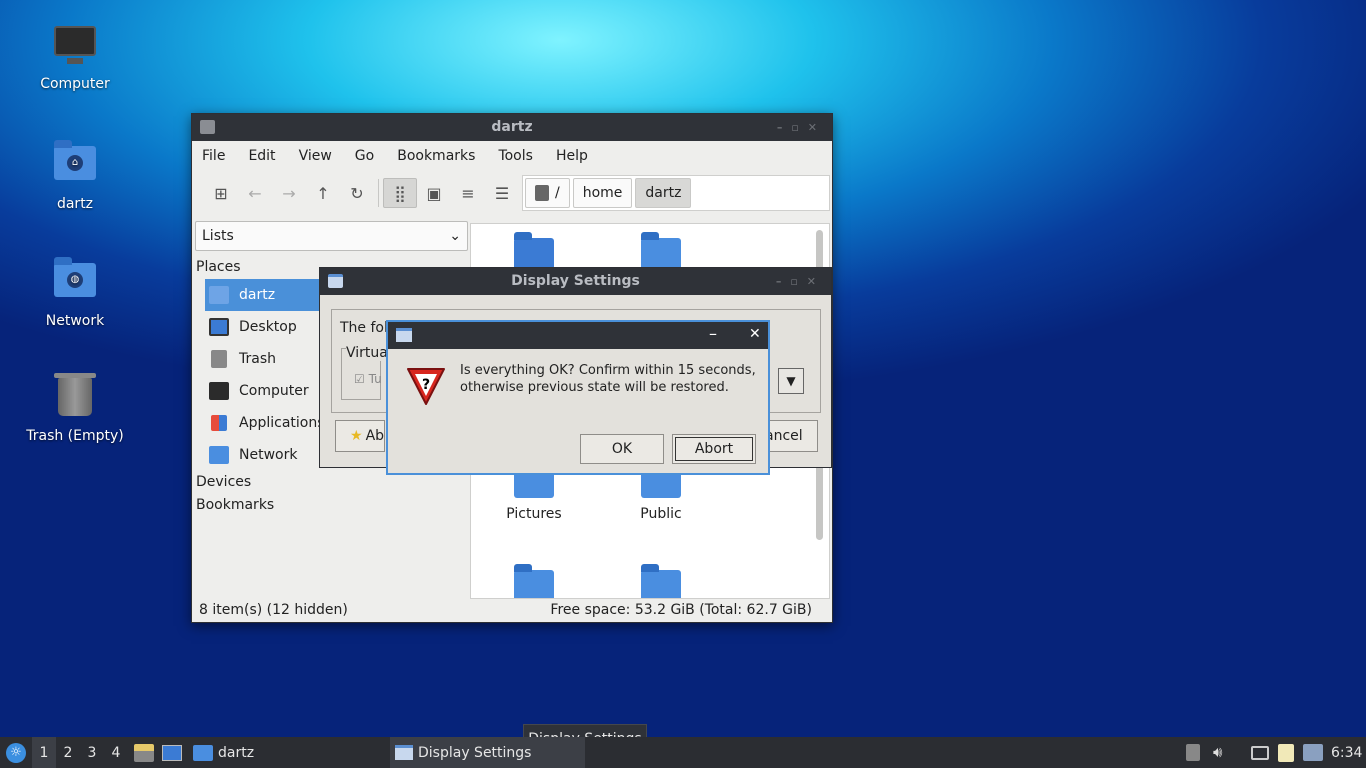 The width and height of the screenshot is (1366, 768). What do you see at coordinates (68, 752) in the screenshot?
I see `workspace-2: 2` at bounding box center [68, 752].